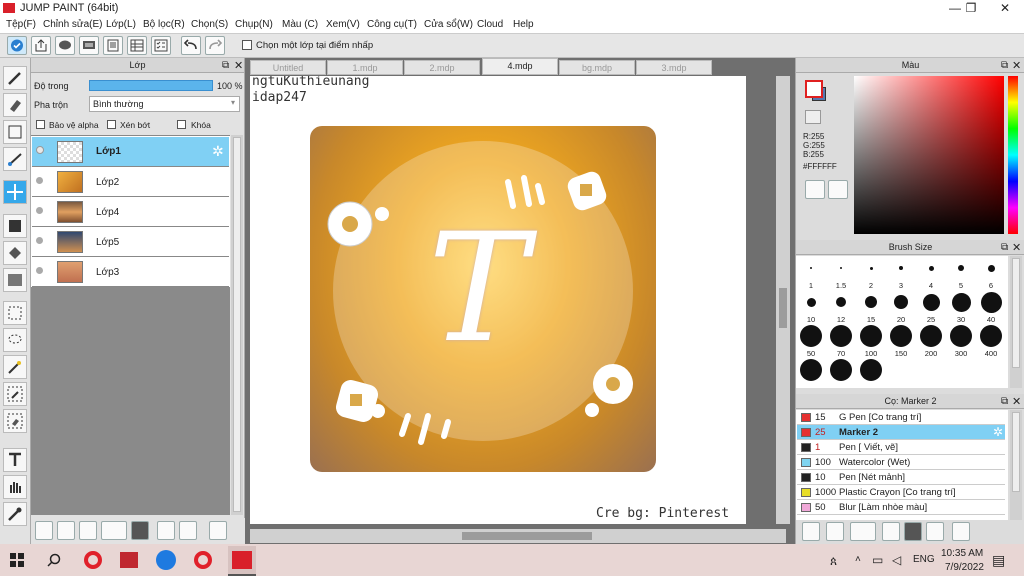 The image size is (1024, 576). I want to click on zalo-icon, so click(166, 560).